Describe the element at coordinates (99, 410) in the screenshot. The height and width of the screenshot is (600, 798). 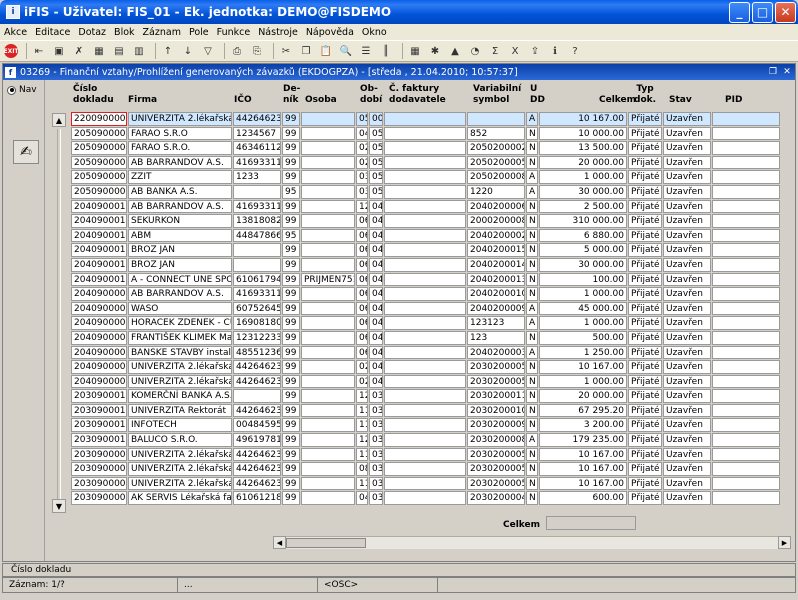
I see `cell-cislo-dokladu: 2030900012` at that location.